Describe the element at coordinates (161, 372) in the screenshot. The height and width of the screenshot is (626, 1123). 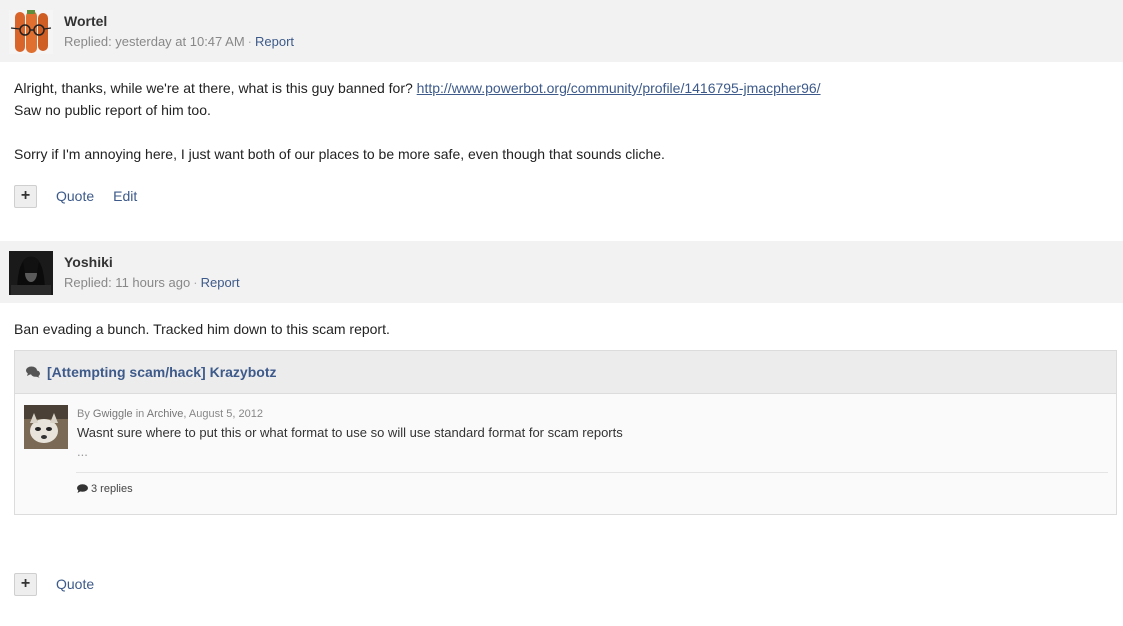
I see `embed-title-link: [Attempting scam/hack] Krazybotz` at that location.